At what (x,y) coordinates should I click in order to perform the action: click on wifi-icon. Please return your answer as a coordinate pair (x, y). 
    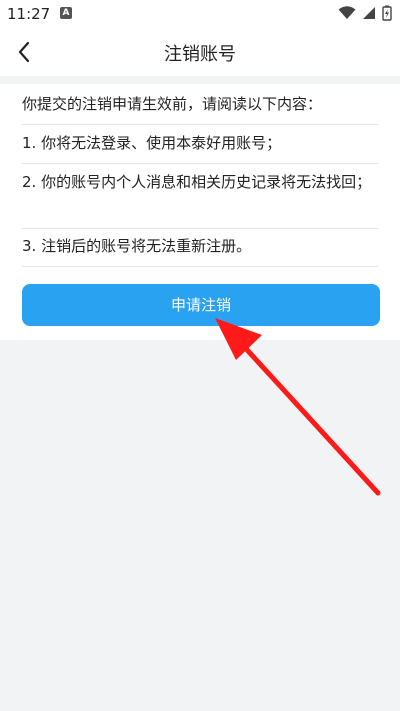
    Looking at the image, I should click on (347, 12).